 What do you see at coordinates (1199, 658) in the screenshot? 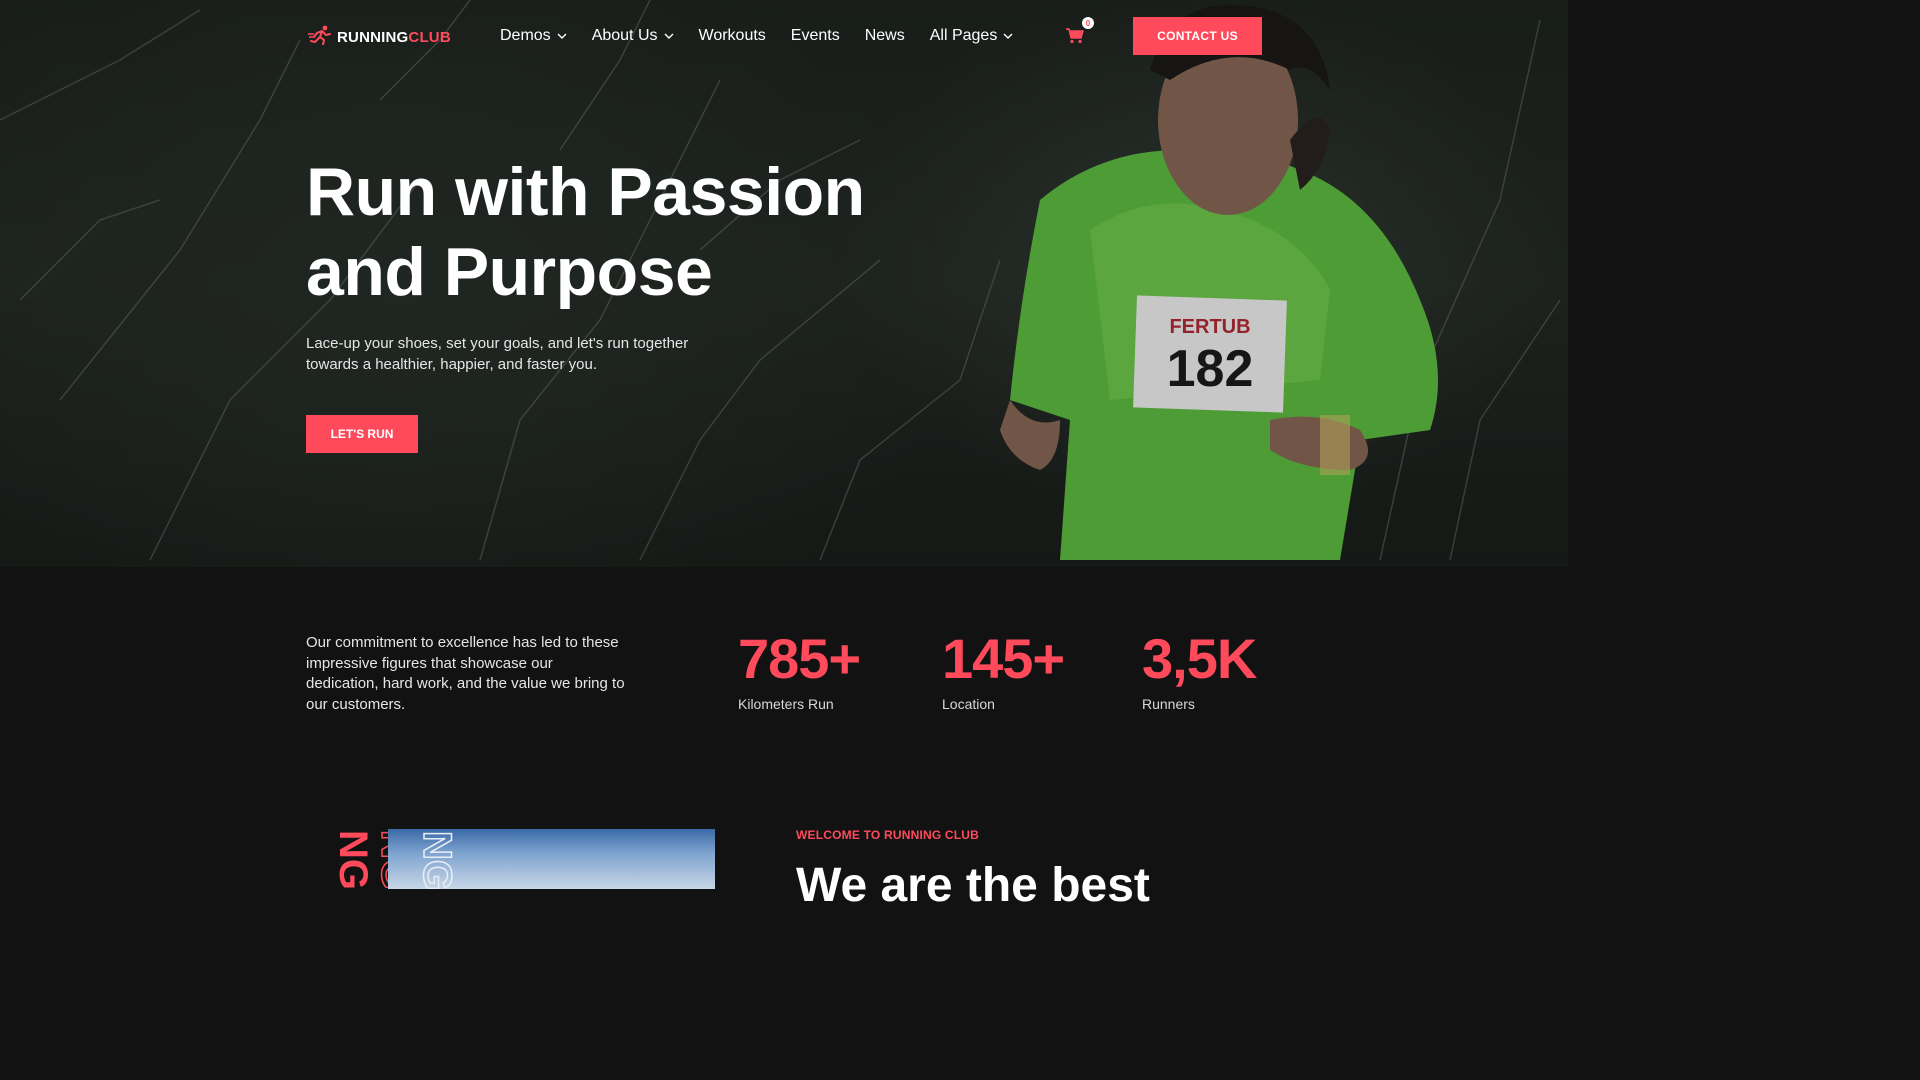
I see `stat-value: 3,5K` at bounding box center [1199, 658].